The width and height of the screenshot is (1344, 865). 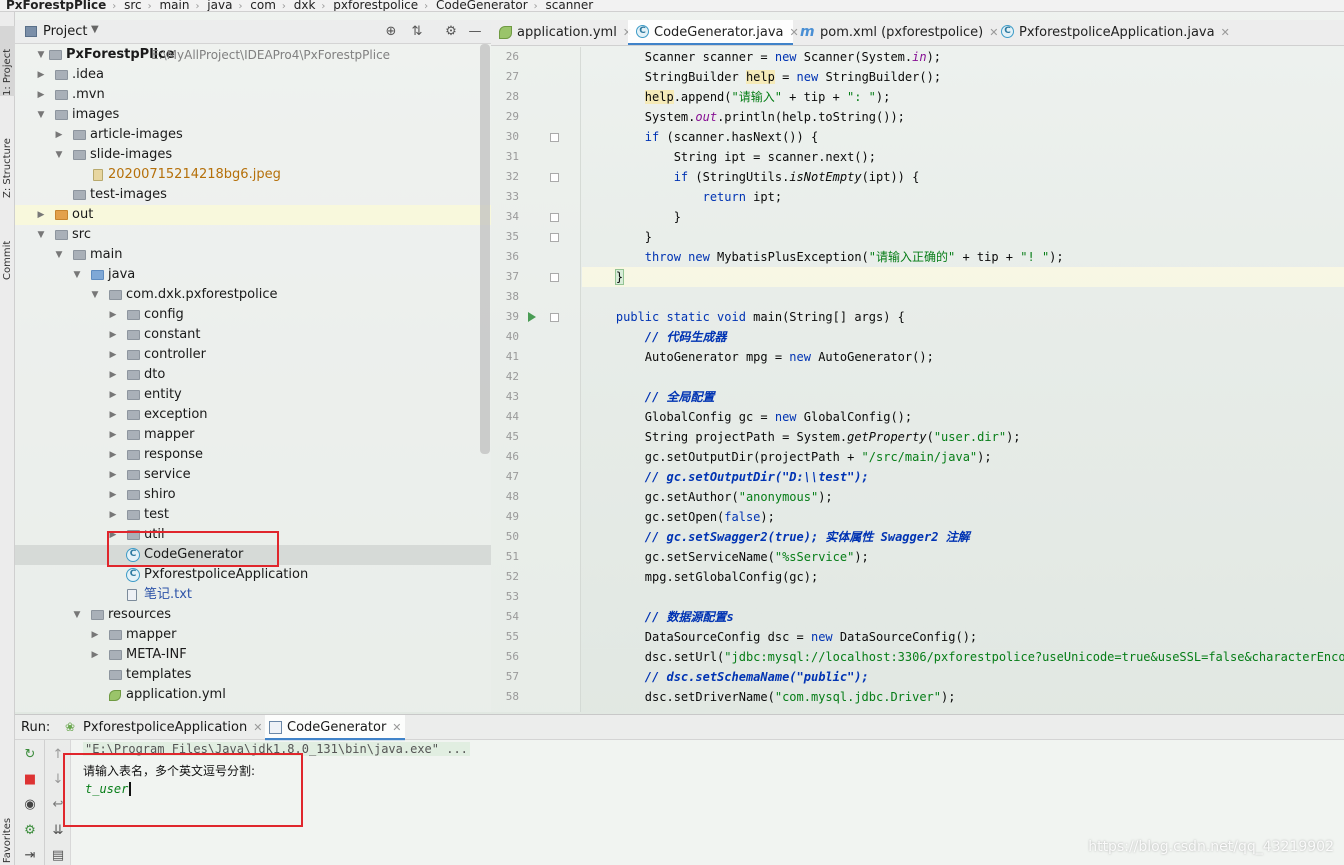 What do you see at coordinates (220, 5) in the screenshot?
I see `breadcrumb-java: java` at bounding box center [220, 5].